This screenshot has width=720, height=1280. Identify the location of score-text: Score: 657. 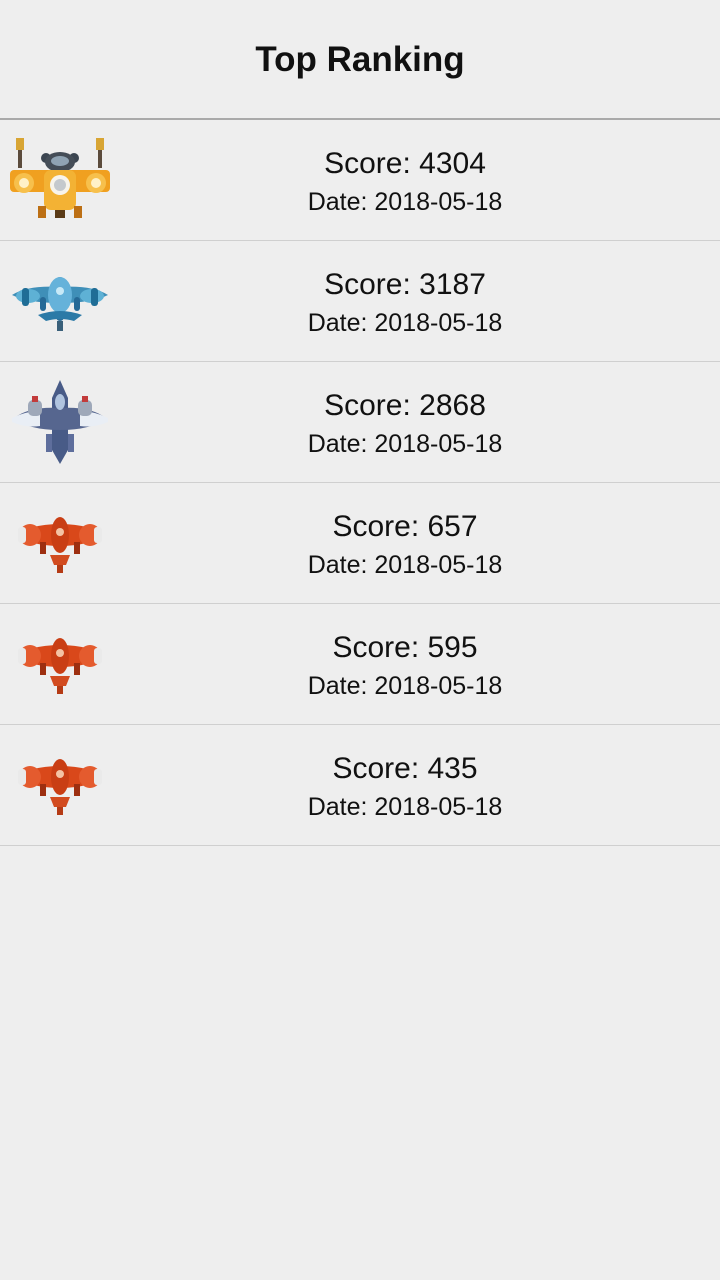
(405, 526).